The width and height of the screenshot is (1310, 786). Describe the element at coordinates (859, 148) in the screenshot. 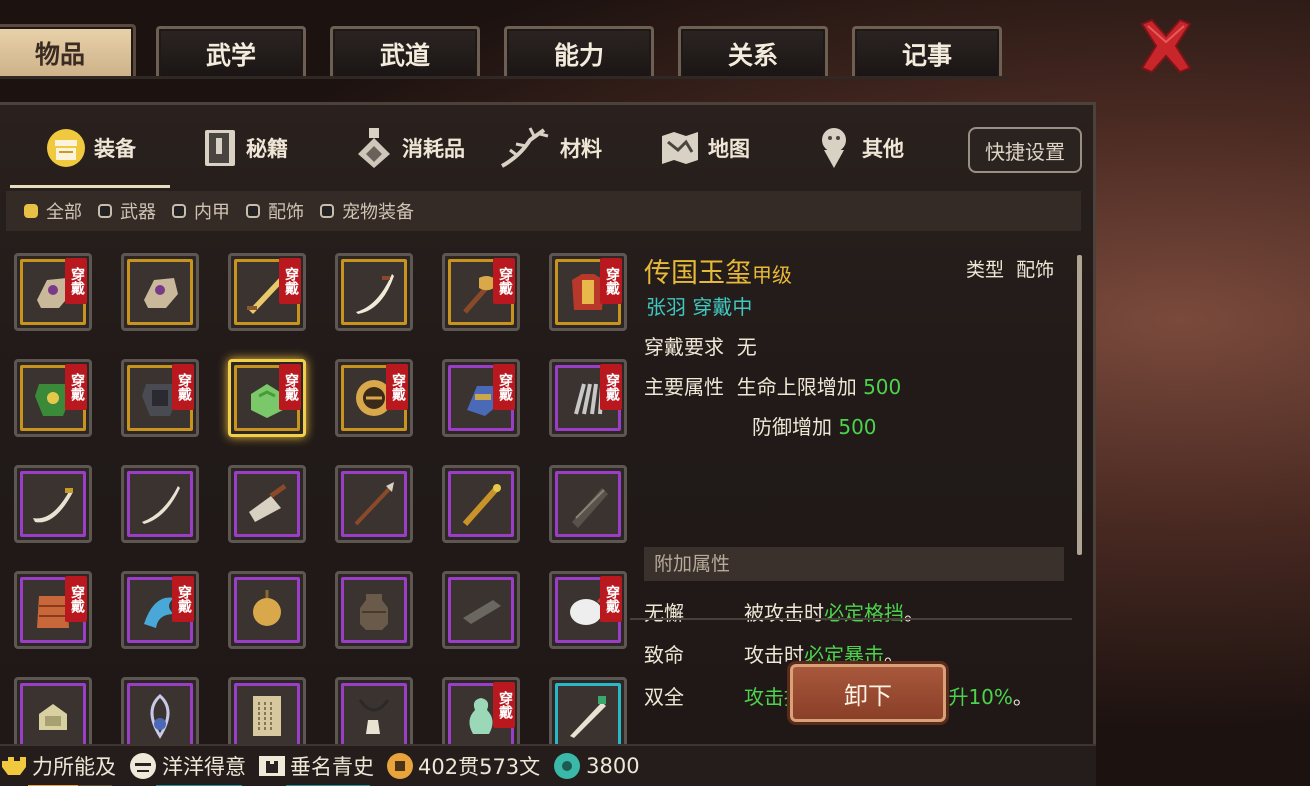

I see `category-other: 其他` at that location.